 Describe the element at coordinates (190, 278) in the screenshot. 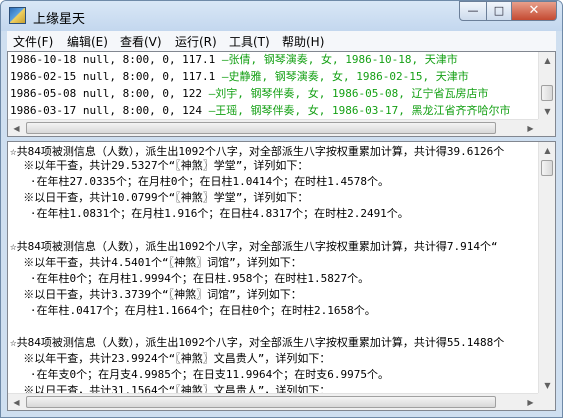

I see `result-line: ·在年柱0个；在月柱1.9994个；在日柱.958个；在时柱1.5827个。` at that location.